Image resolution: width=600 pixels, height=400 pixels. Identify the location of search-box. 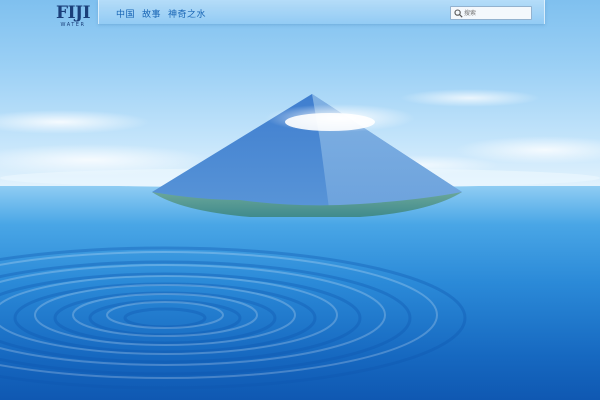
(491, 13).